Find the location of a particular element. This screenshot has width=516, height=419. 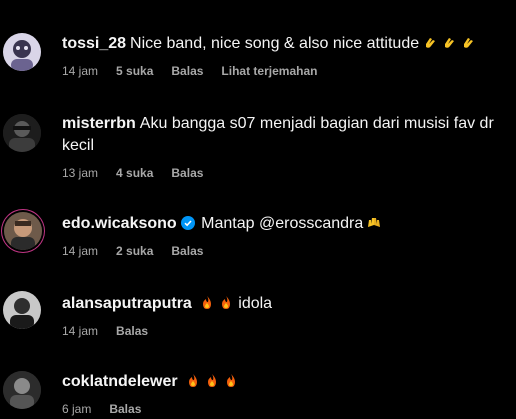

comment-meta: 14 jam Balas is located at coordinates (287, 331).